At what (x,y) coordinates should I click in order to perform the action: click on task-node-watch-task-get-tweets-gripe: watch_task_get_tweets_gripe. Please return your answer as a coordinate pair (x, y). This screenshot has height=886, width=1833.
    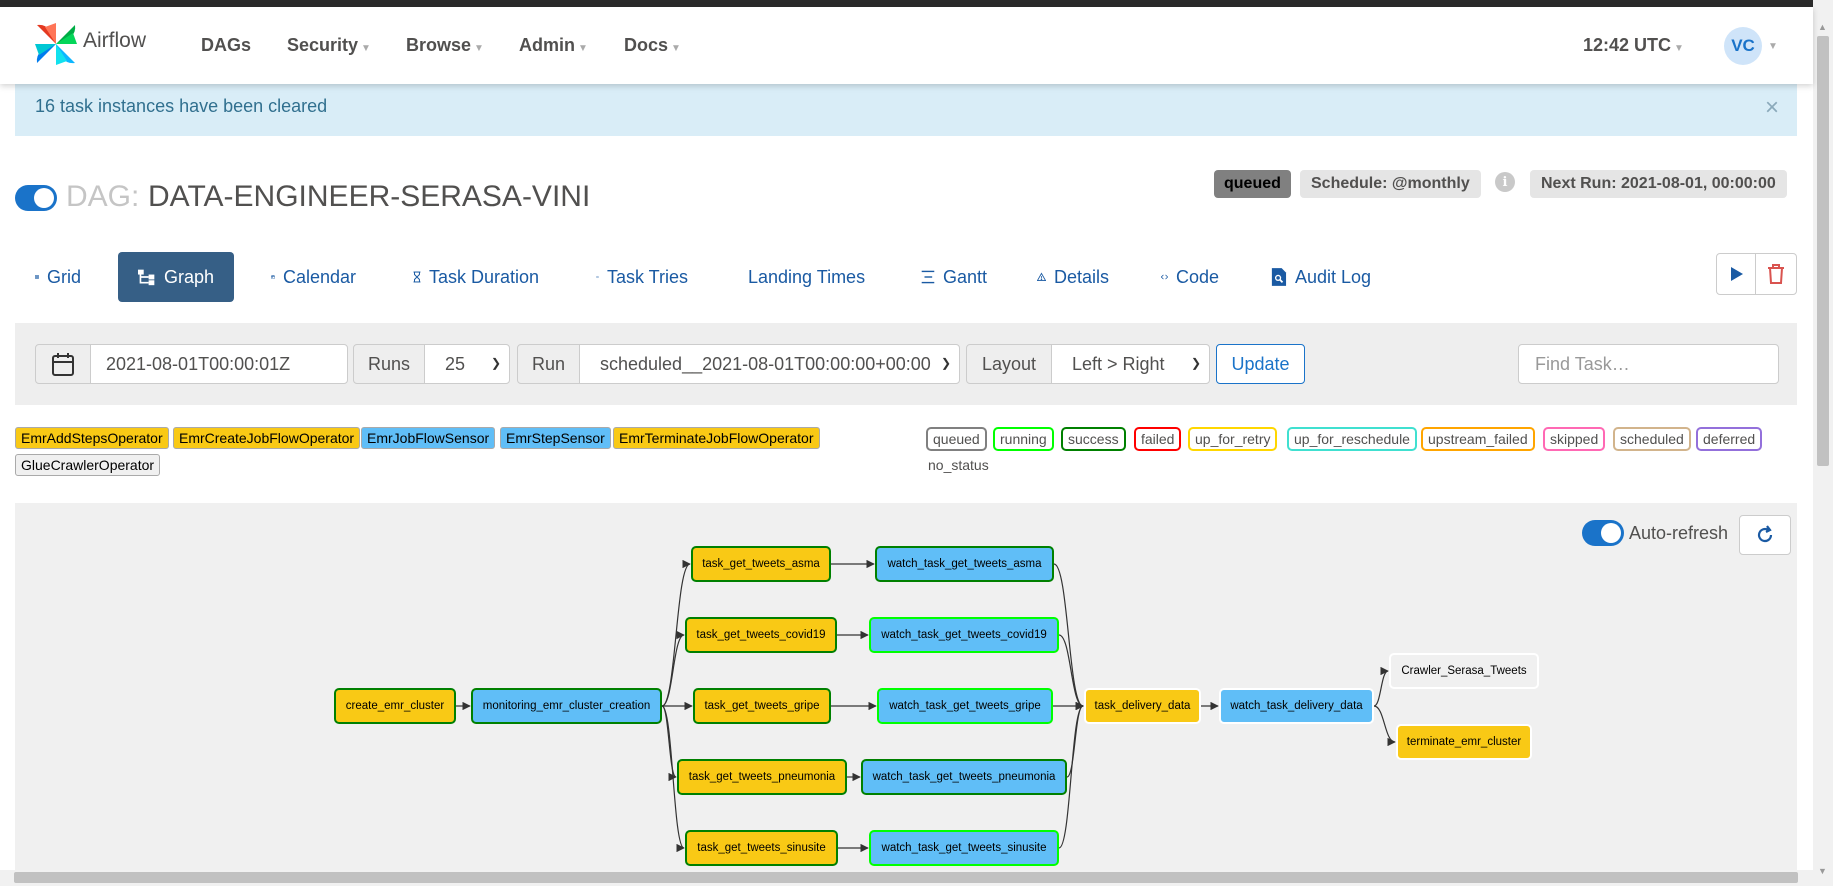
    Looking at the image, I should click on (965, 706).